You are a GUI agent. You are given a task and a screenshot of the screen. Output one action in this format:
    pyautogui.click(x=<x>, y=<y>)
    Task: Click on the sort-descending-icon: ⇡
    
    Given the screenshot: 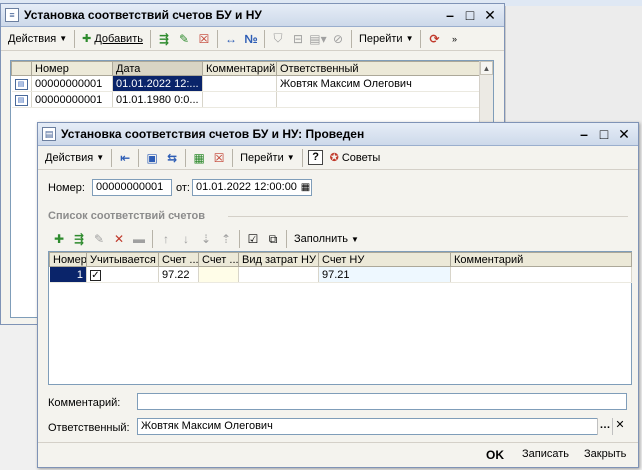 What is the action you would take?
    pyautogui.click(x=226, y=239)
    